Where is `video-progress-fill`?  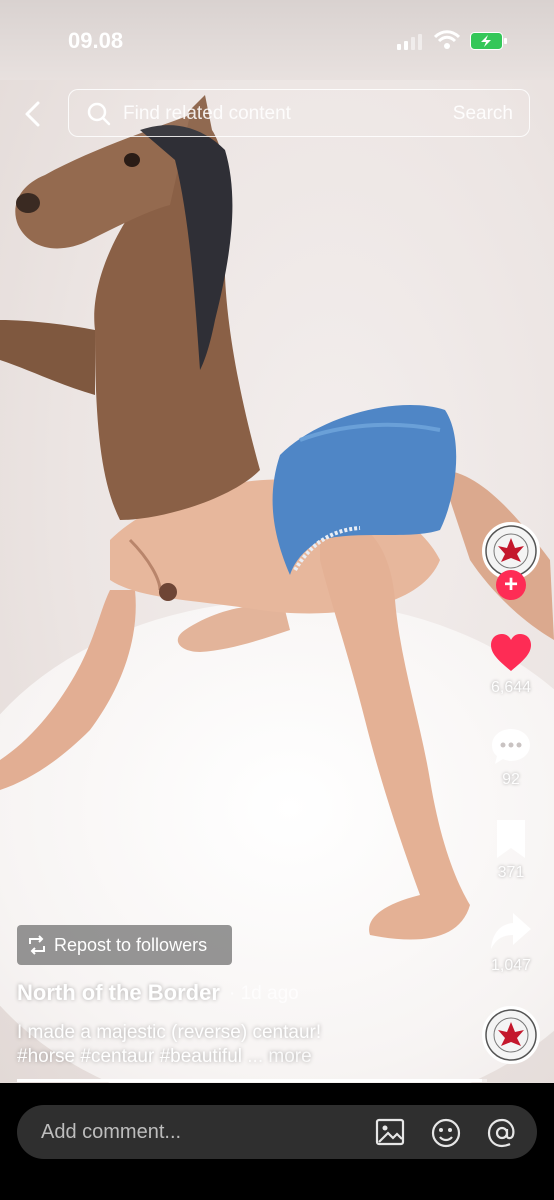
video-progress-fill is located at coordinates (250, 1080).